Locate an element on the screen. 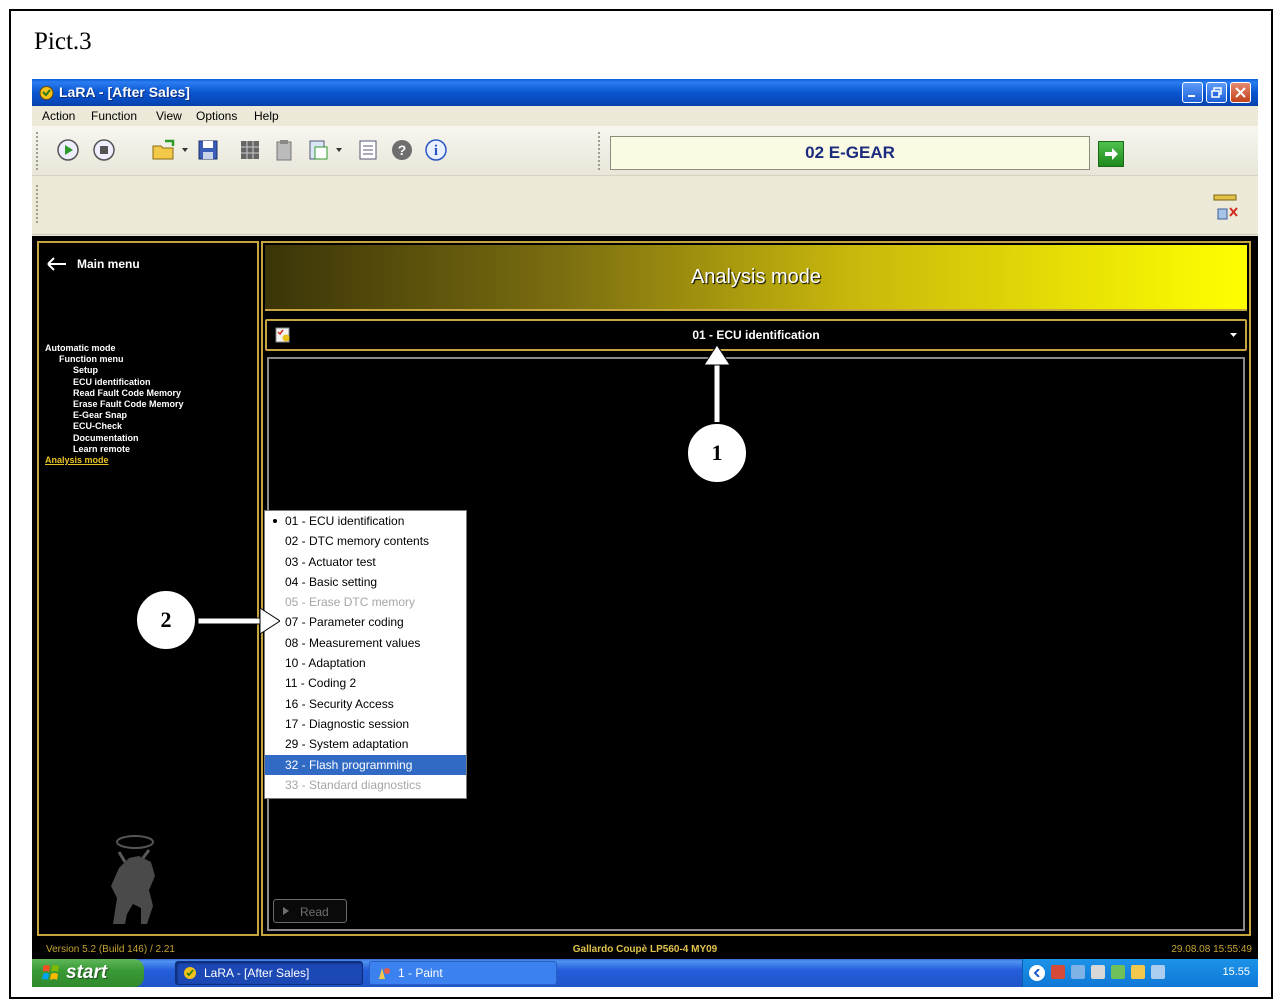 Image resolution: width=1285 pixels, height=1008 pixels. annotation-arrow-up is located at coordinates (717, 385).